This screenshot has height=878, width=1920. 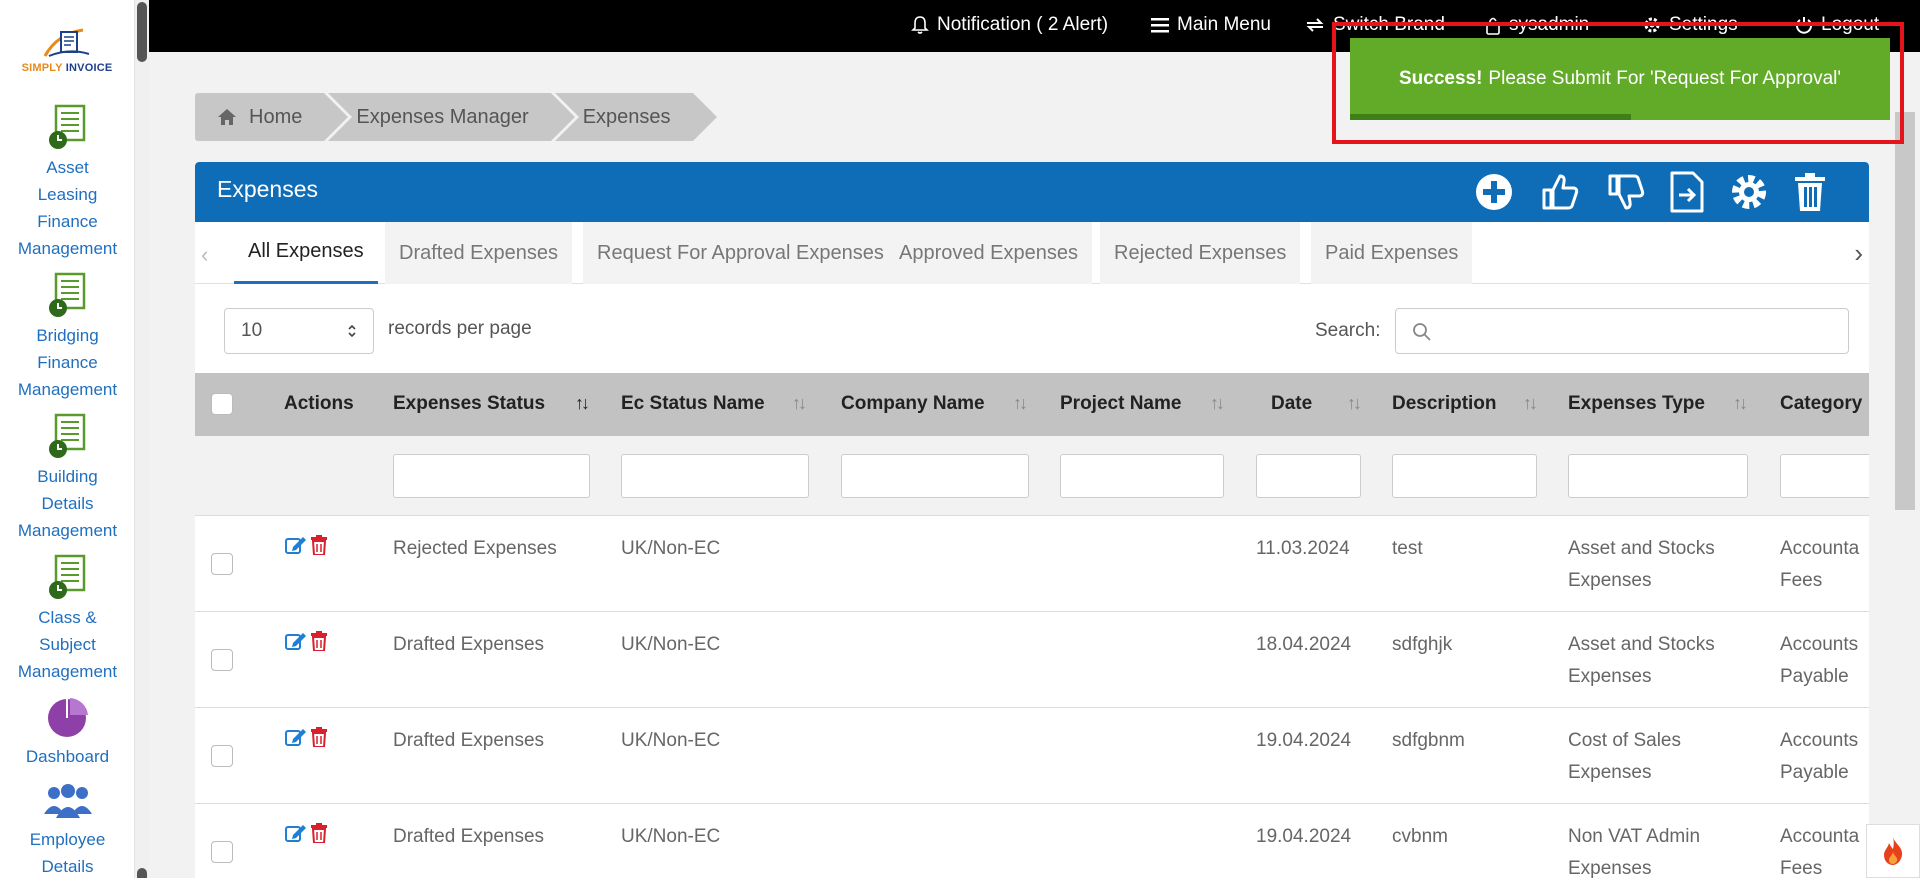 I want to click on thumbs-up-icon, so click(x=1560, y=192).